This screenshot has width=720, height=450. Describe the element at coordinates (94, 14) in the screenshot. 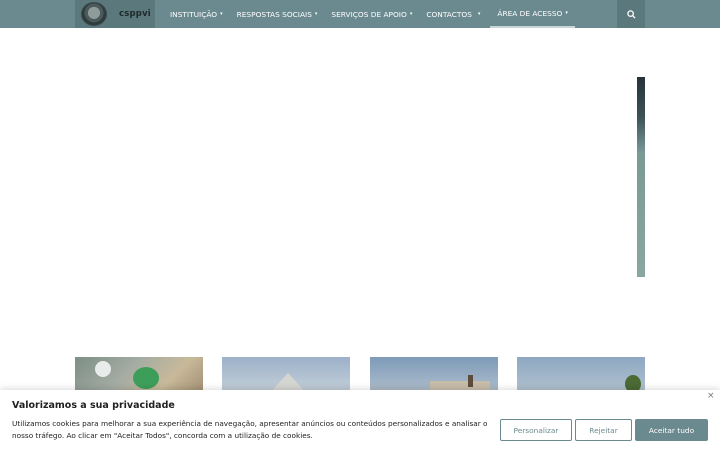

I see `crest-logo-icon` at that location.